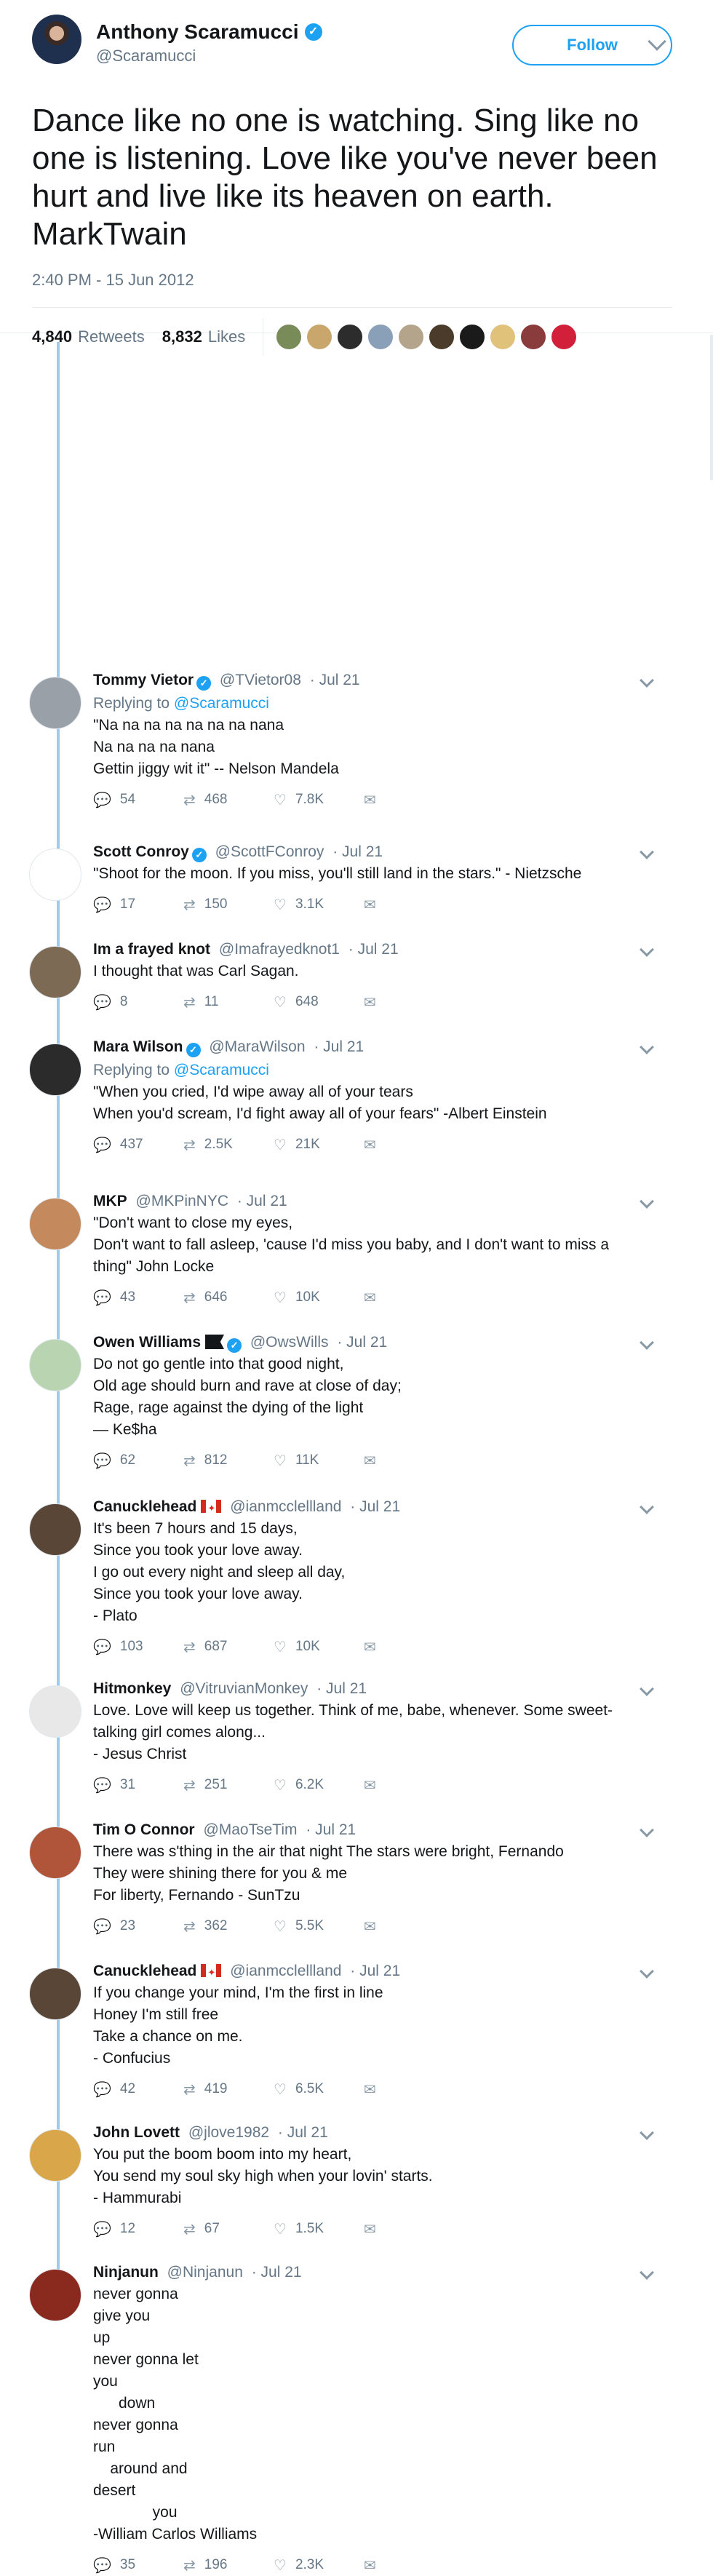  I want to click on reply-author-name: Tim O Connor, so click(144, 1829).